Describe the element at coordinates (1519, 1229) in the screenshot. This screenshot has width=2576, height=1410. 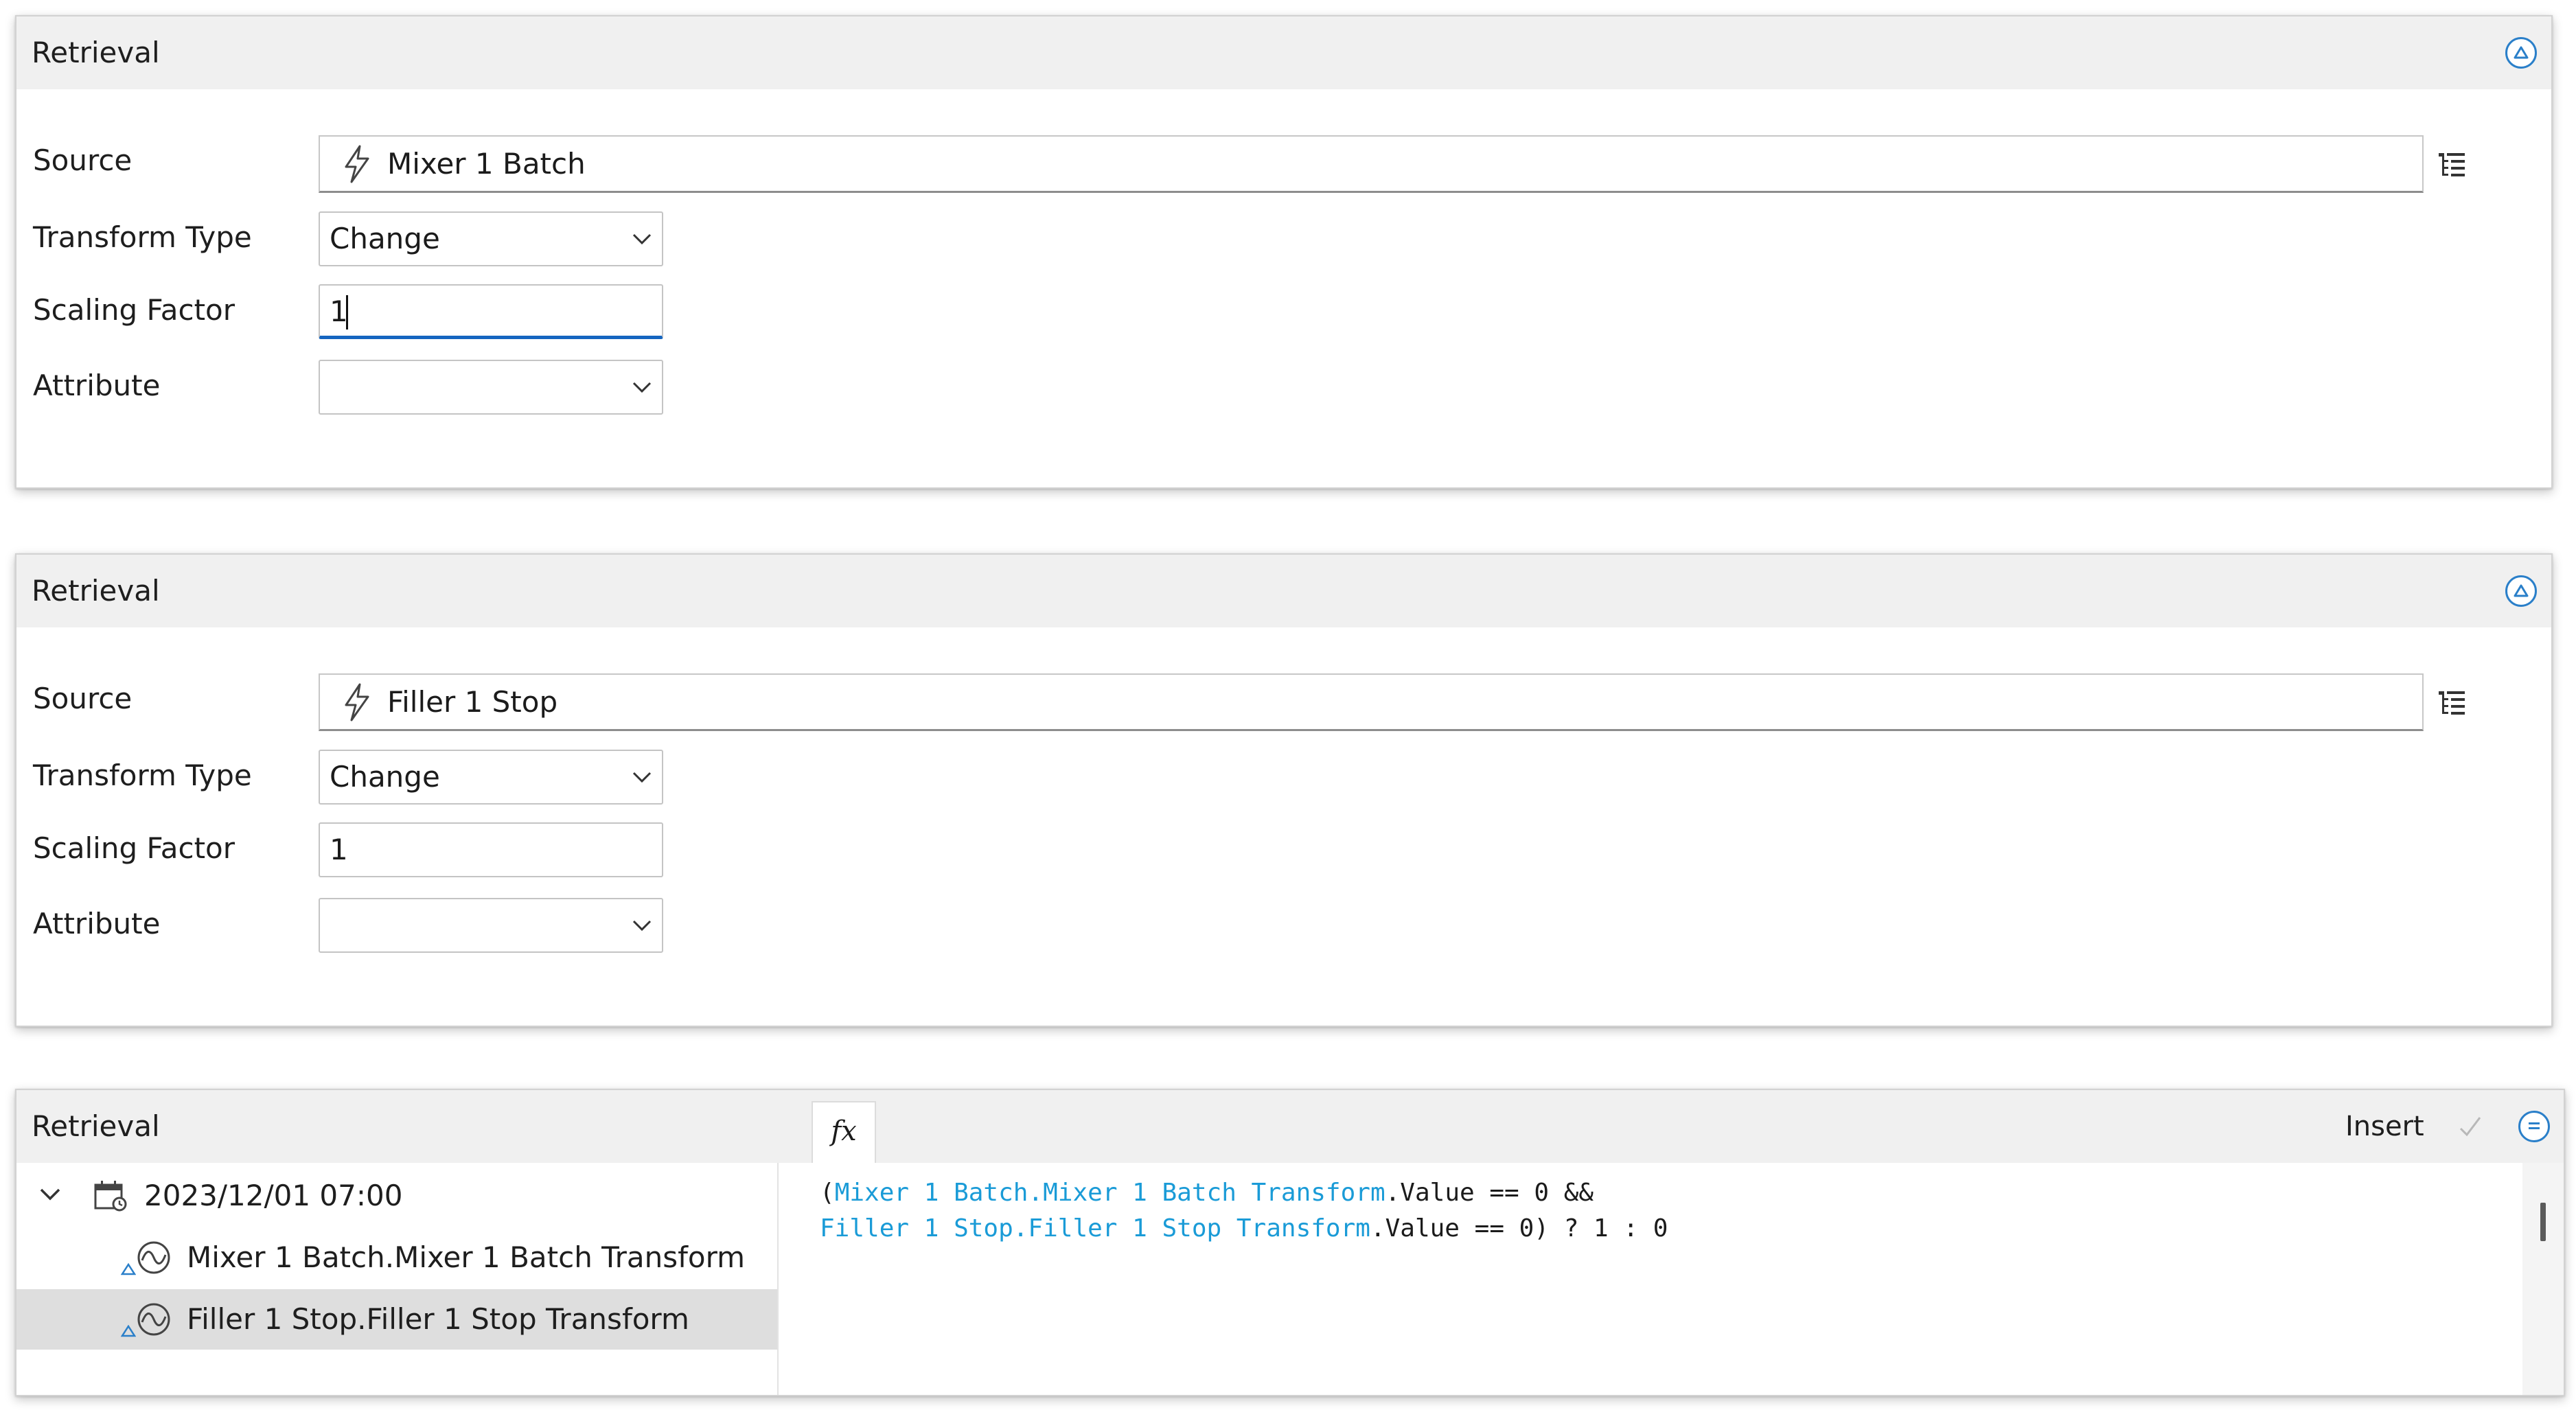
I see `code-text: .Value == 0) ? 1 : 0` at that location.